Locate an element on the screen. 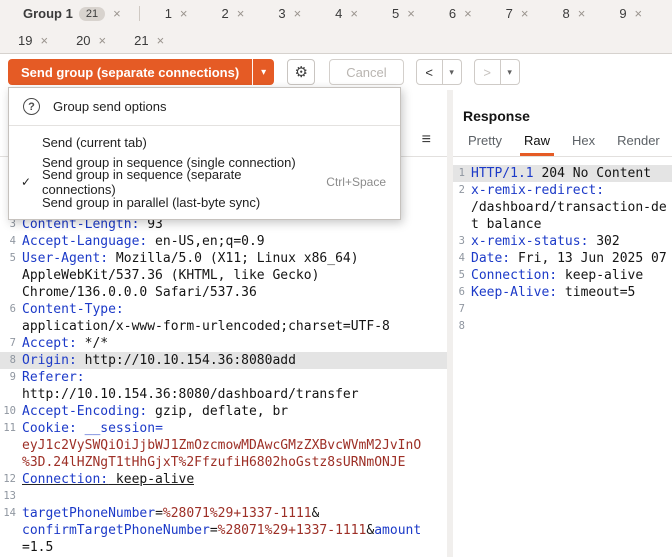  settings-button: ⚙ is located at coordinates (301, 72).